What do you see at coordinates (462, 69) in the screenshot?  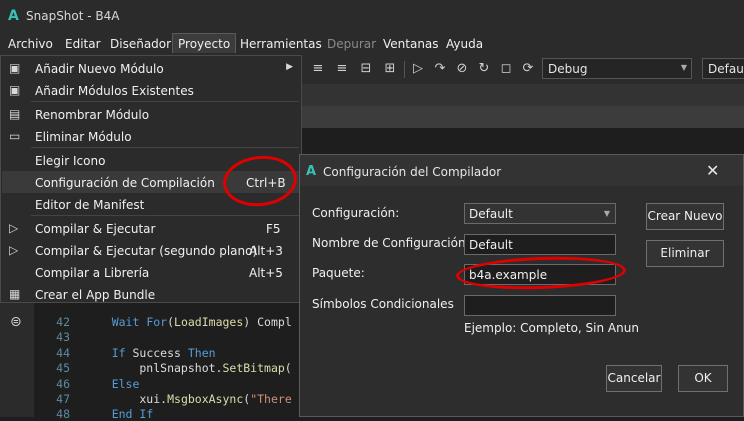 I see `breakpoint-icon: ⊘` at bounding box center [462, 69].